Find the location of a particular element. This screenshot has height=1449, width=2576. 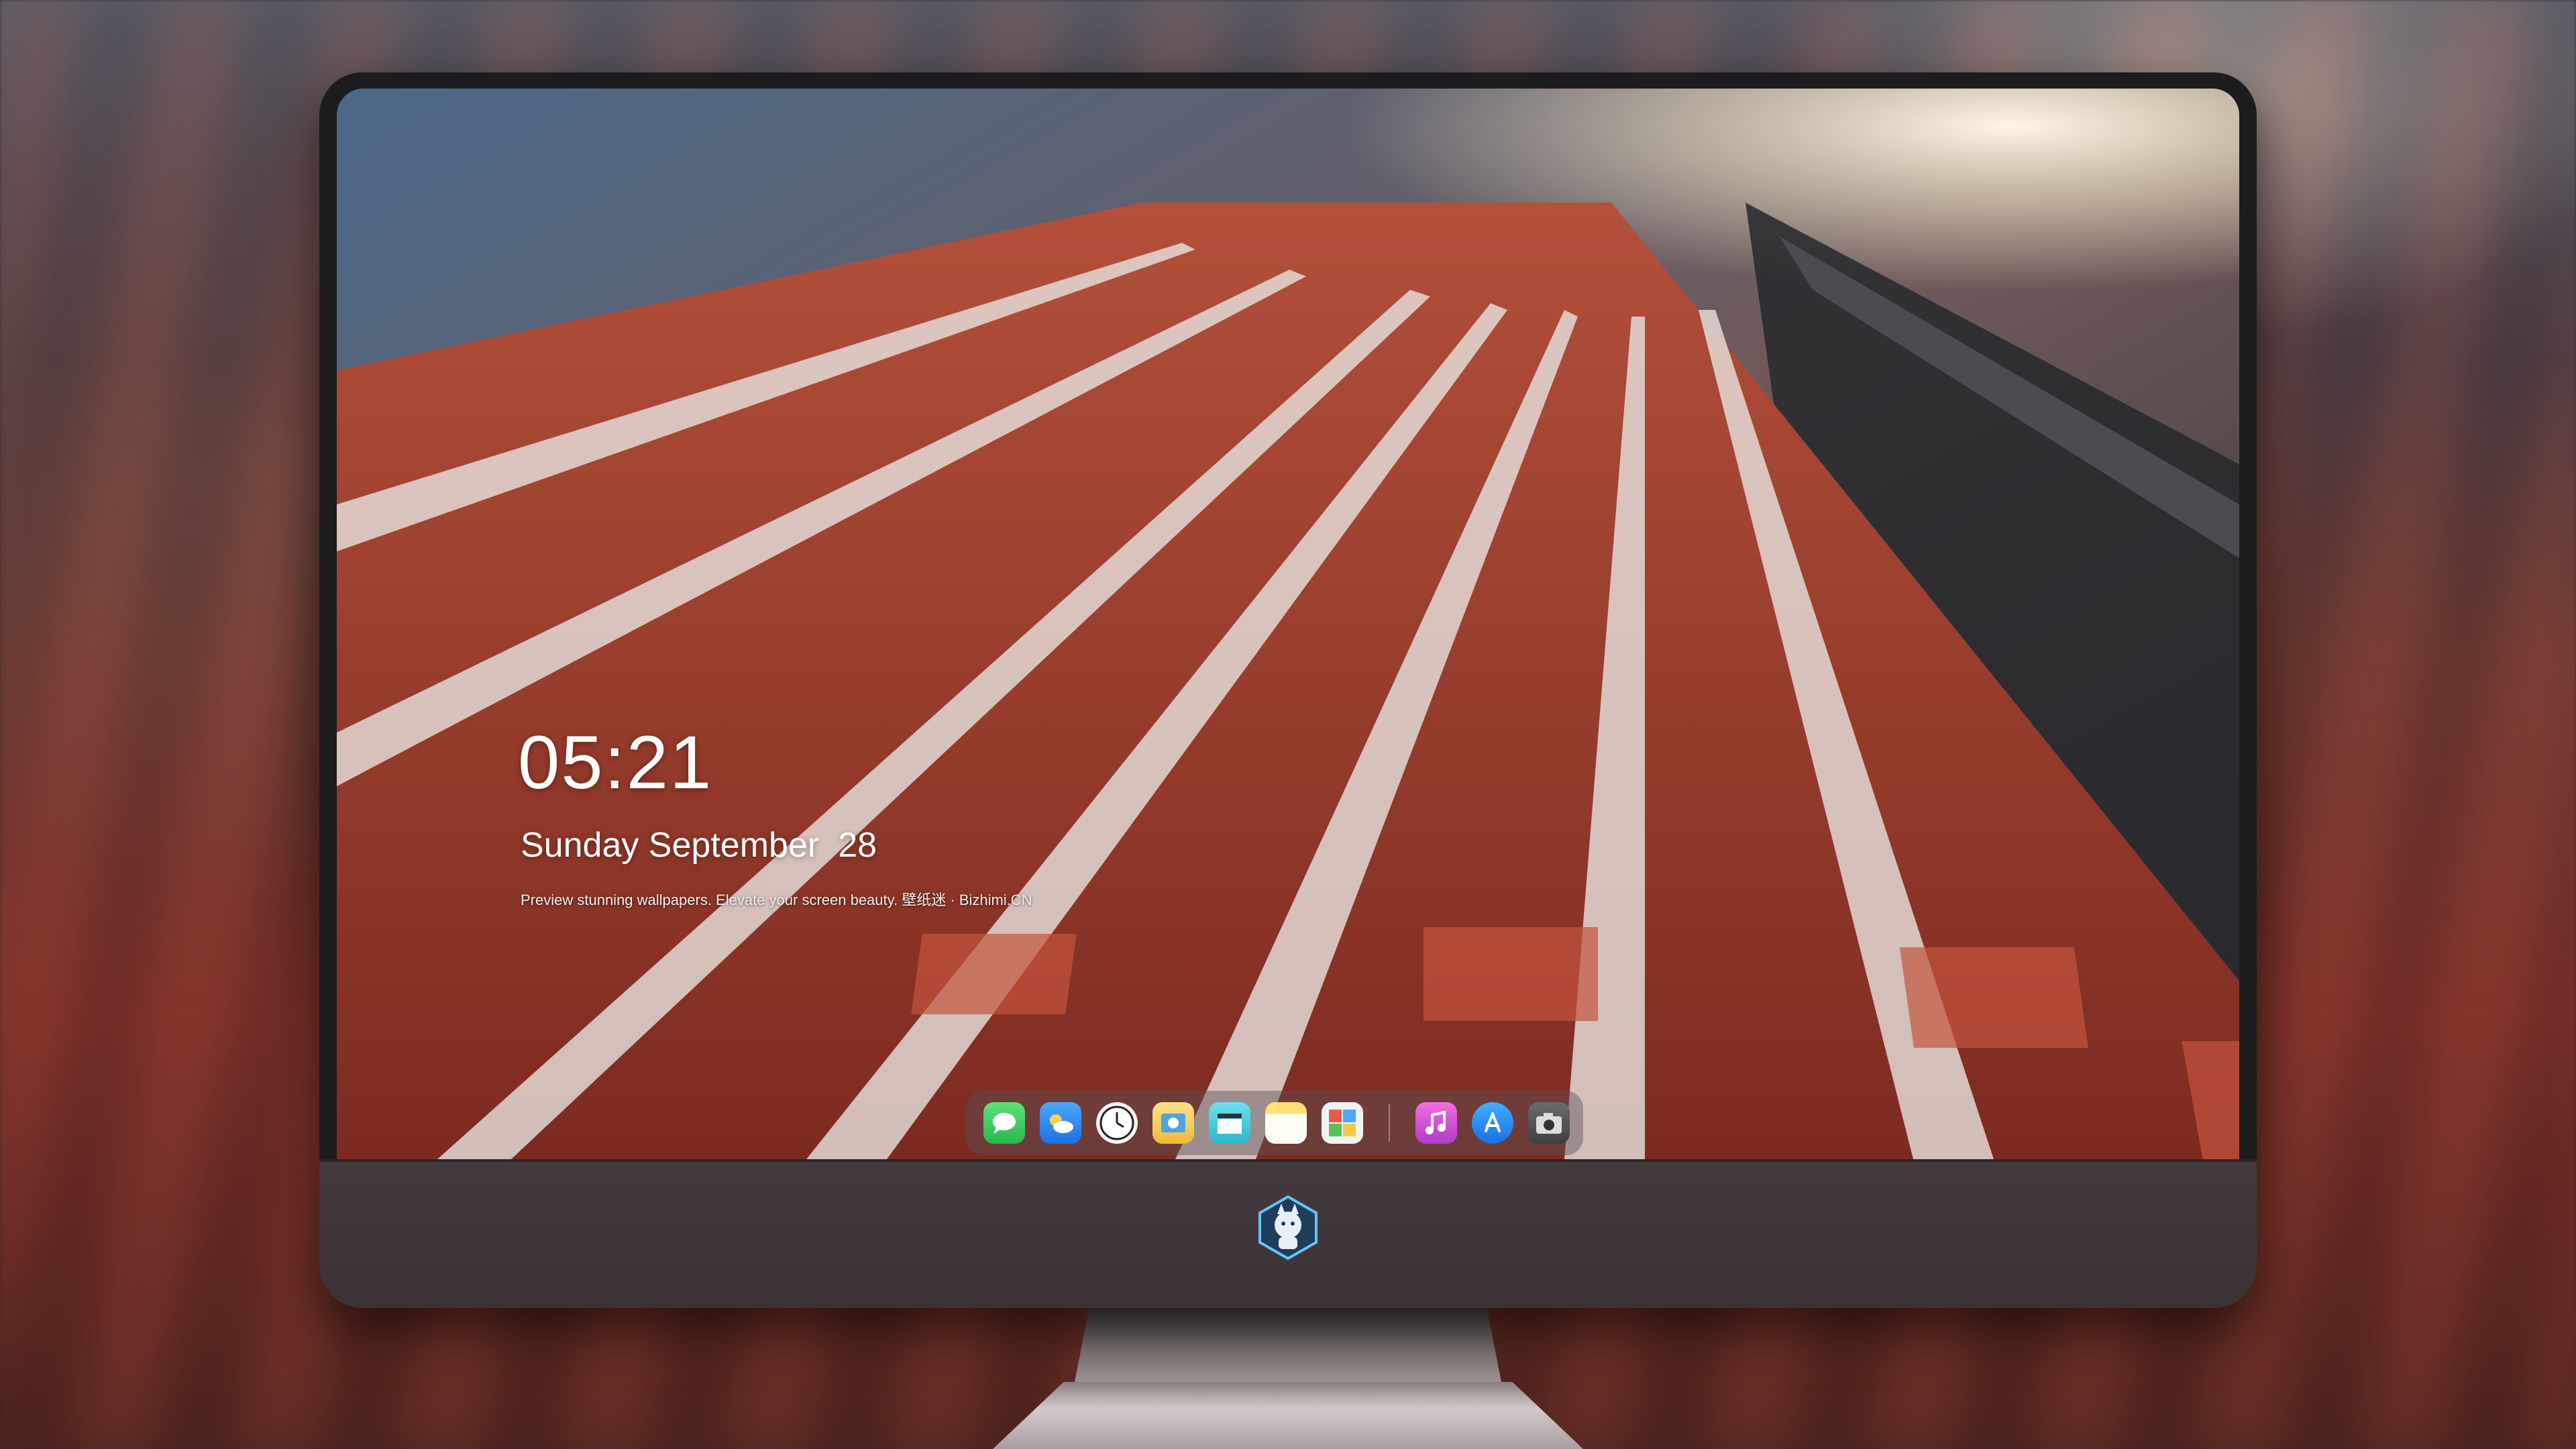

clock-icon is located at coordinates (1117, 1123).